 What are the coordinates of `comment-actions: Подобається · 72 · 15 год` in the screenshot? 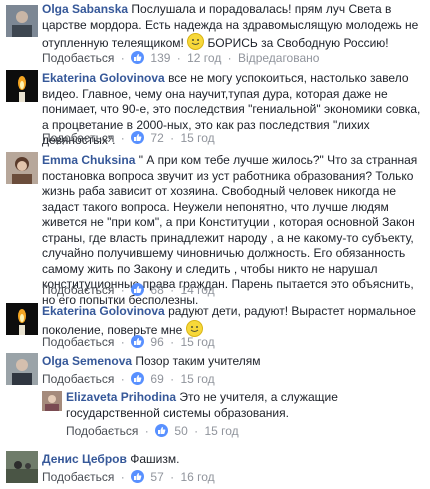 It's located at (128, 138).